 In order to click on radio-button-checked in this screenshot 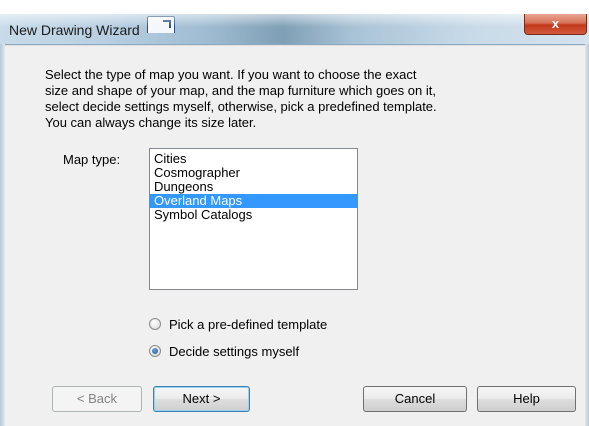, I will do `click(155, 351)`.